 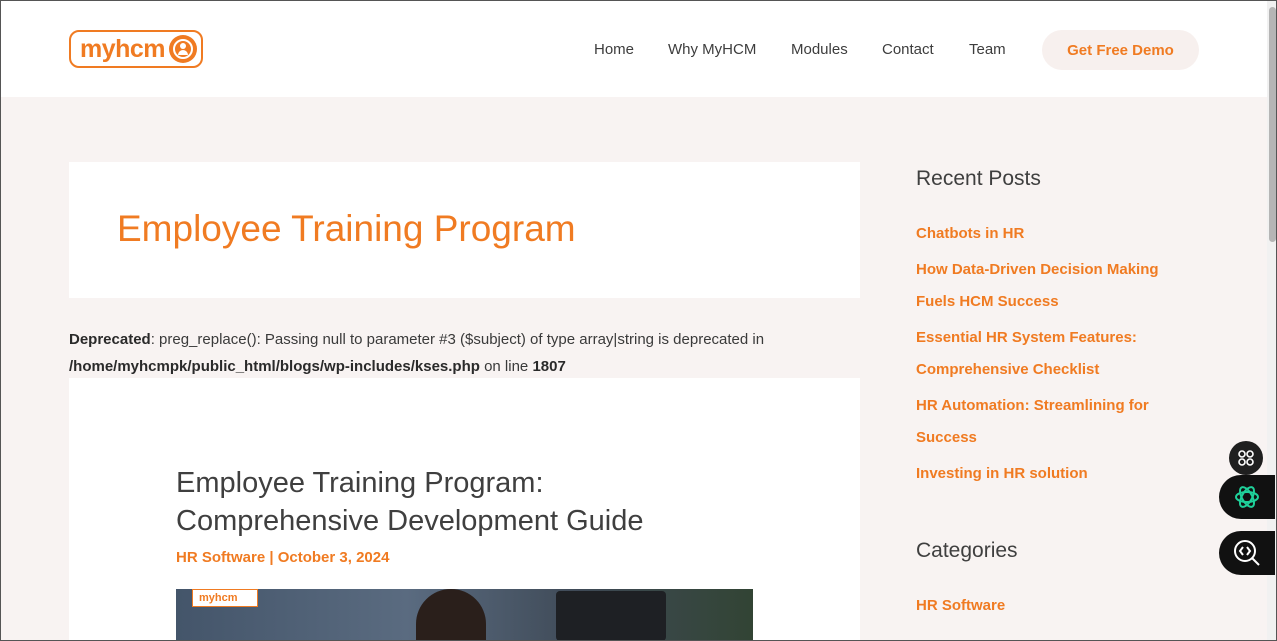 I want to click on recent-post-link: Chatbots in HR, so click(x=1051, y=234).